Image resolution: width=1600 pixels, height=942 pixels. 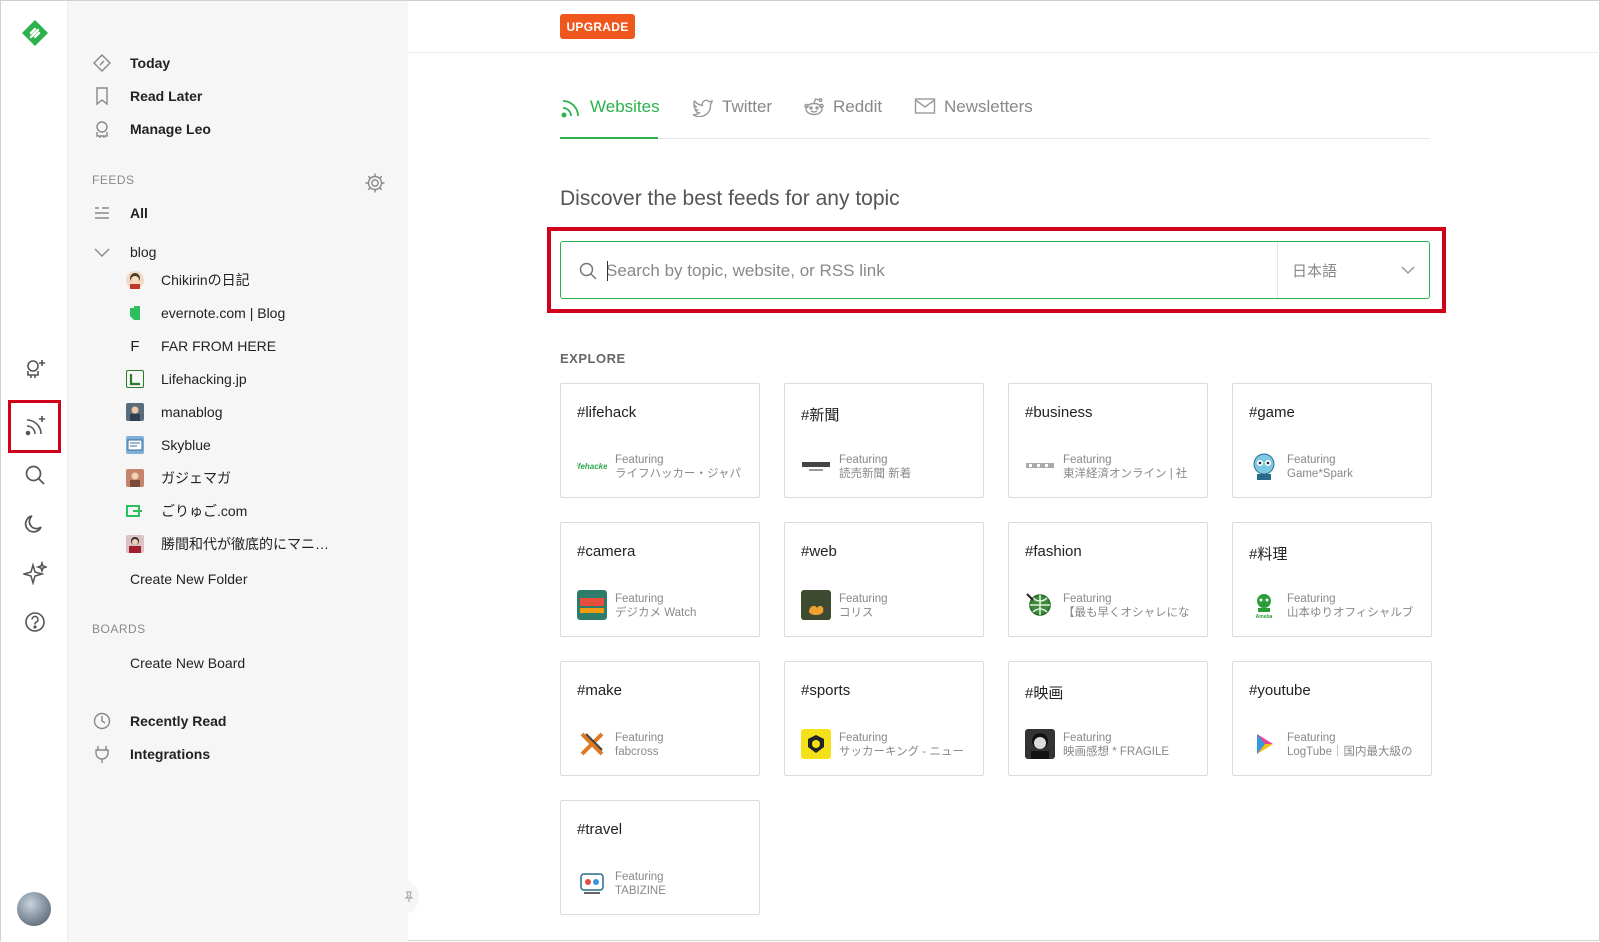 I want to click on feed-item: ごりゅご.com, so click(x=186, y=511).